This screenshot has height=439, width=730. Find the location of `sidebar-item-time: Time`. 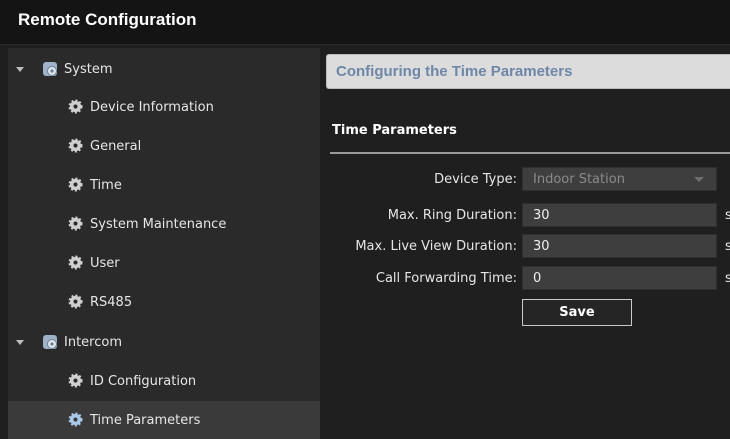

sidebar-item-time: Time is located at coordinates (164, 185).